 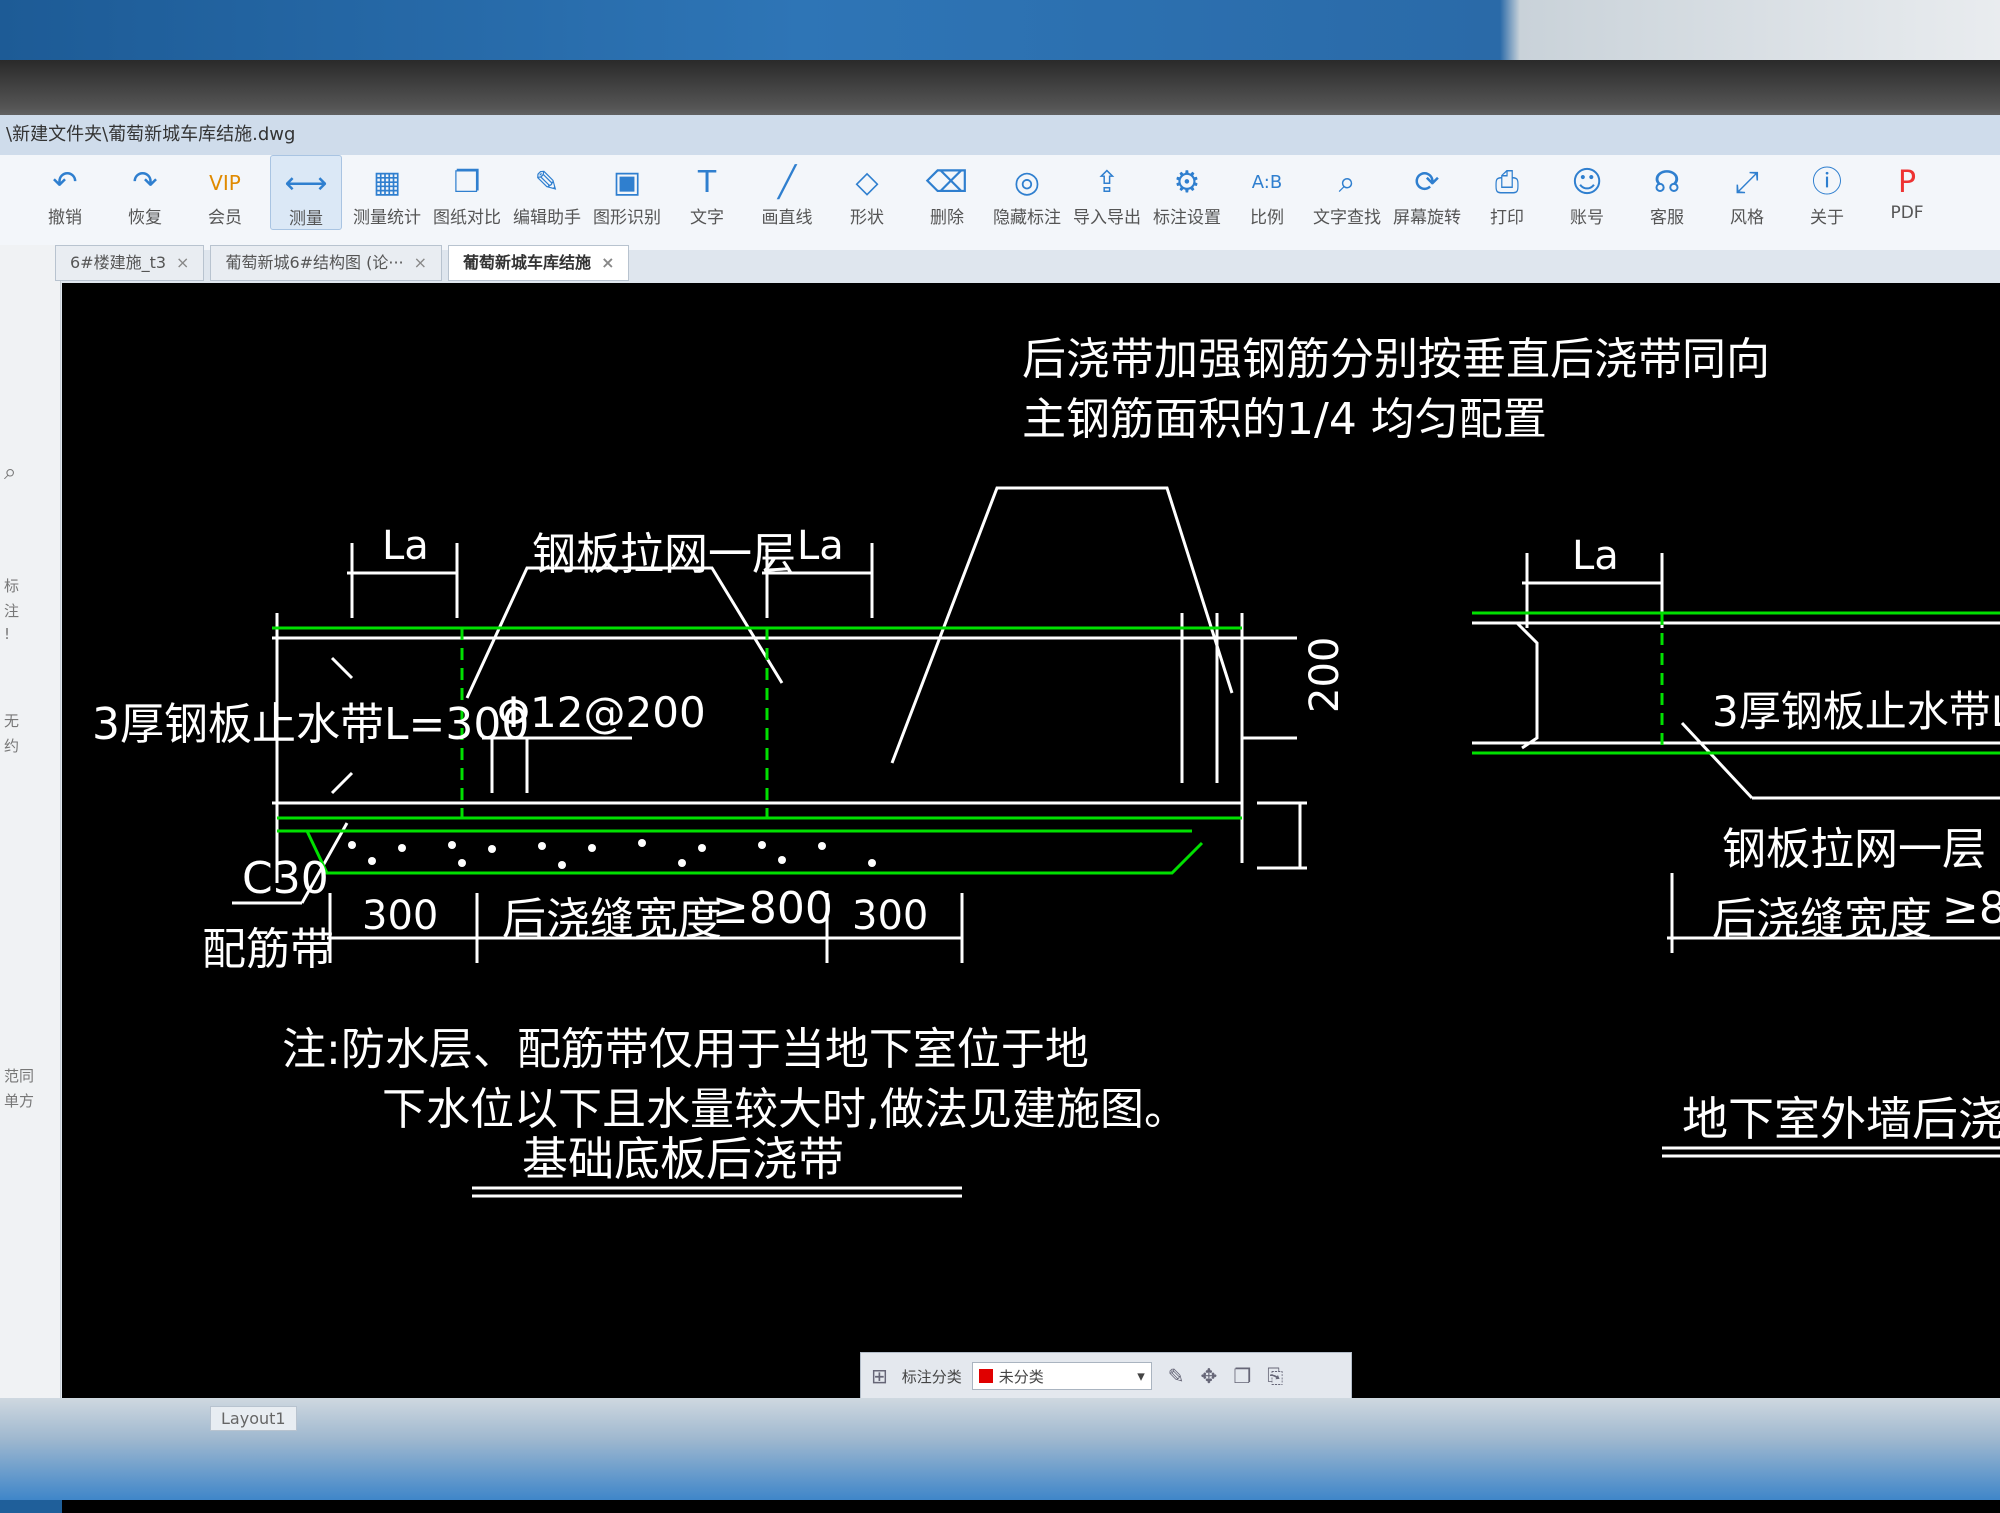 I want to click on toolbar-label: 删除, so click(x=947, y=218).